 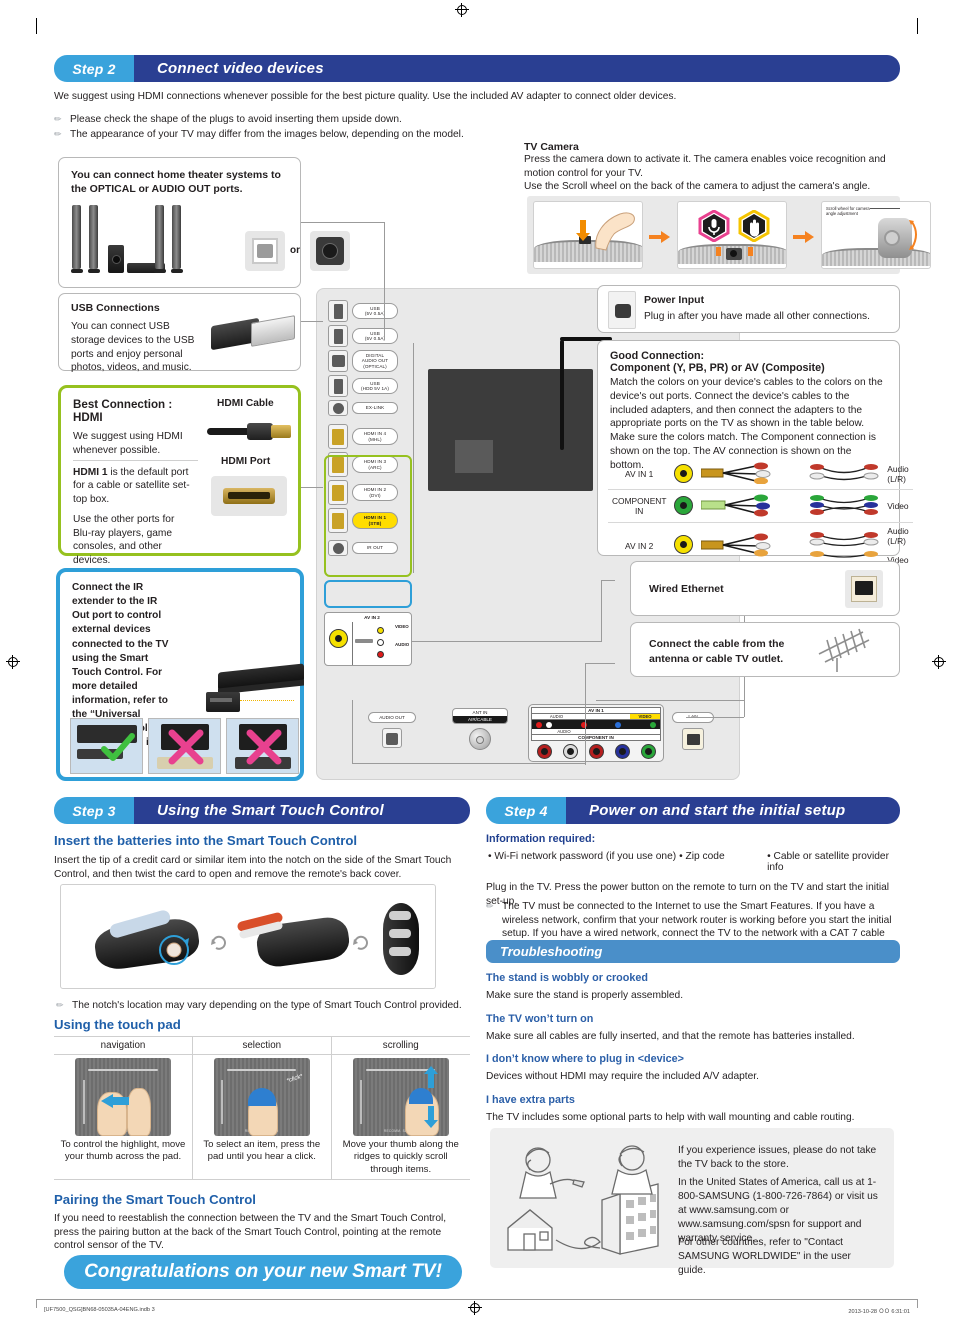 I want to click on hdmi-port-illustration, so click(x=249, y=496).